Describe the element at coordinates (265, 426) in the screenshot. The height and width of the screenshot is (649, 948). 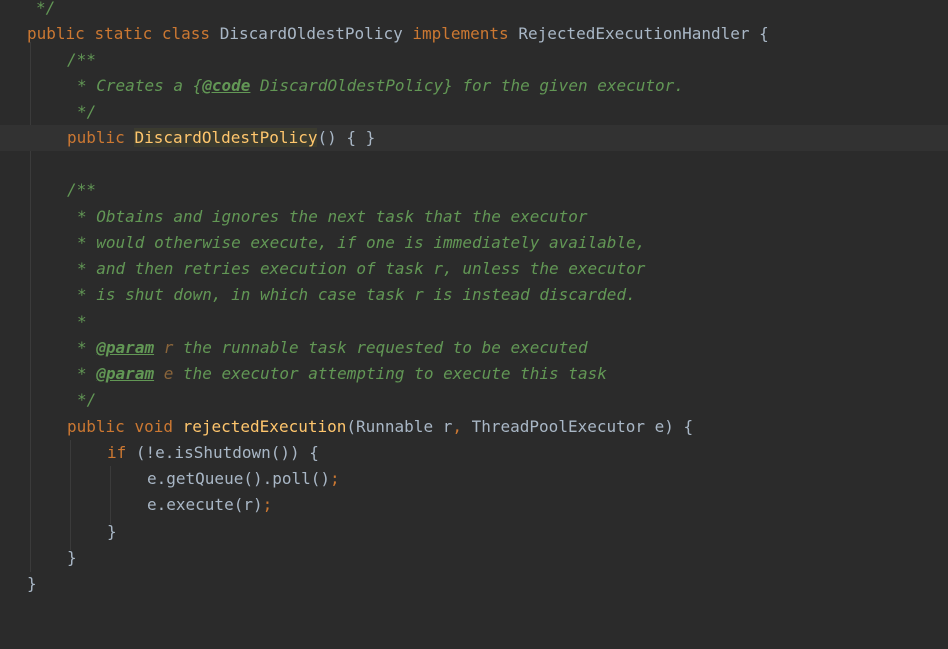
I see `method-name: rejectedExecution` at that location.